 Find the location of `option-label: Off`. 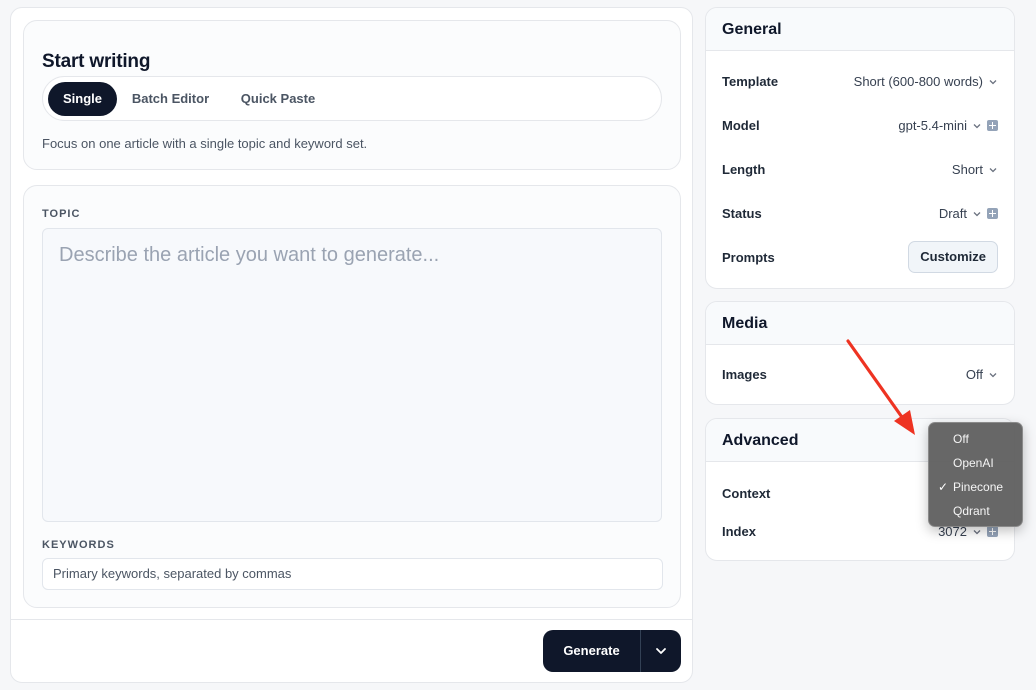

option-label: Off is located at coordinates (961, 439).